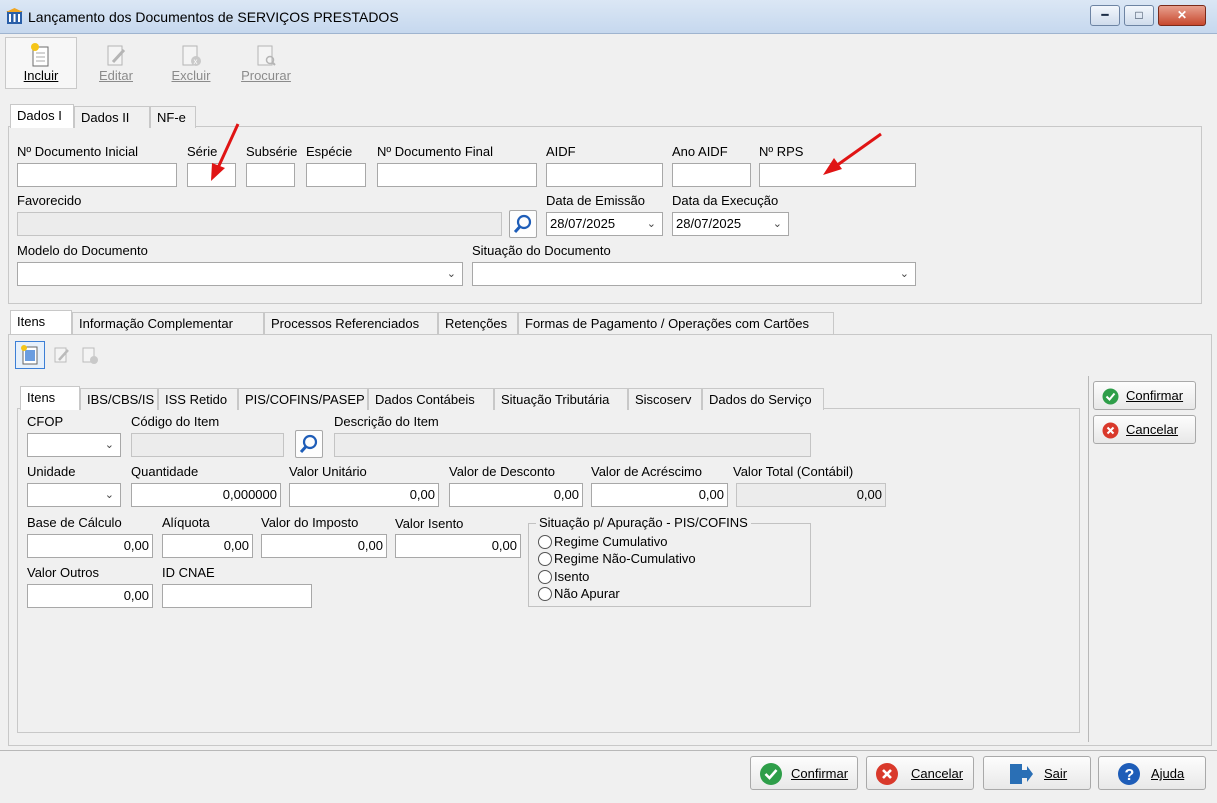  I want to click on valor-imposto-input: 0,00, so click(324, 546).